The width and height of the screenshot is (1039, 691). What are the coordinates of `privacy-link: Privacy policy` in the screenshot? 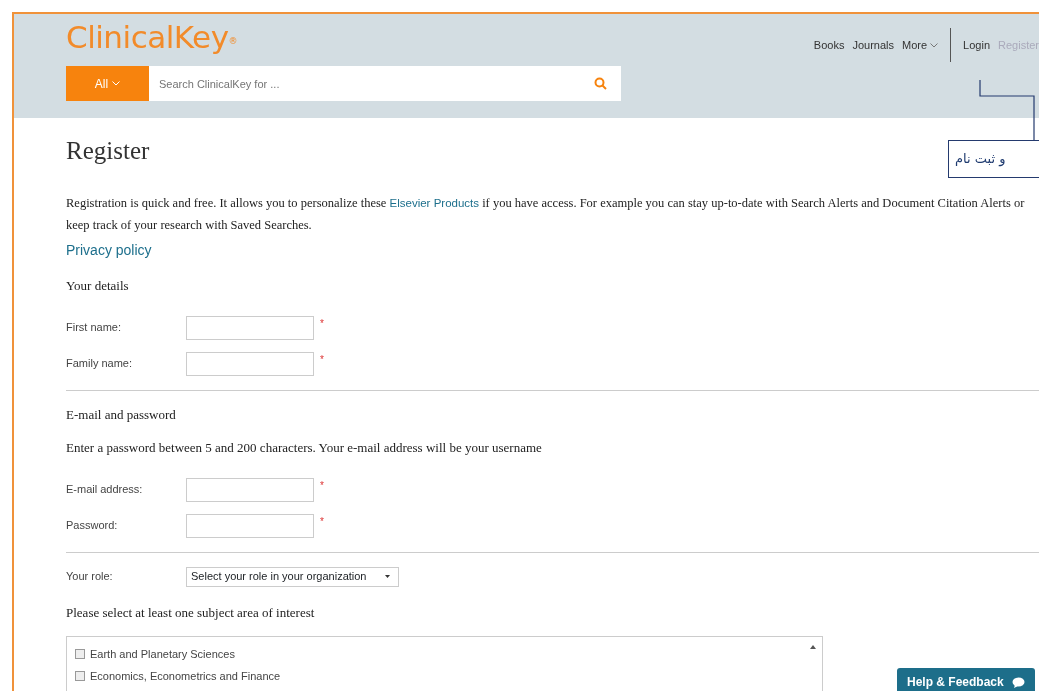 It's located at (109, 250).